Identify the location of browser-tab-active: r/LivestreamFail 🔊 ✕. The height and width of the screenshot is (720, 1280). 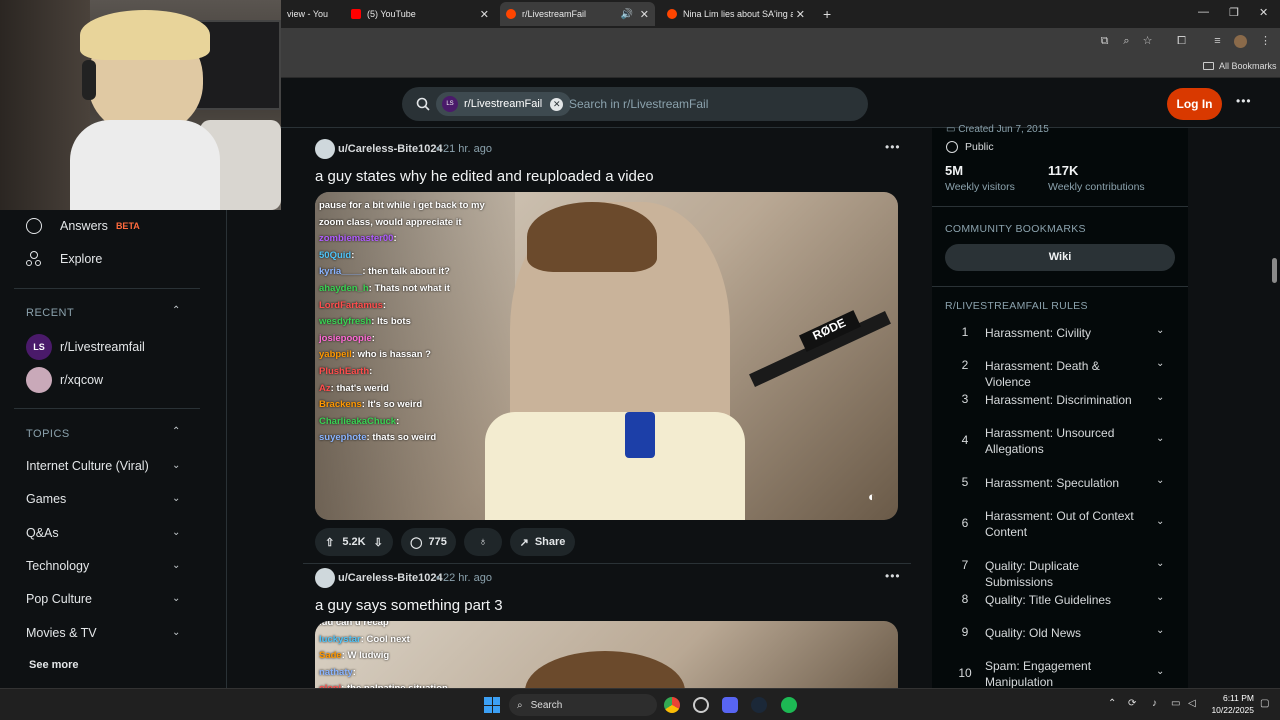
(577, 14).